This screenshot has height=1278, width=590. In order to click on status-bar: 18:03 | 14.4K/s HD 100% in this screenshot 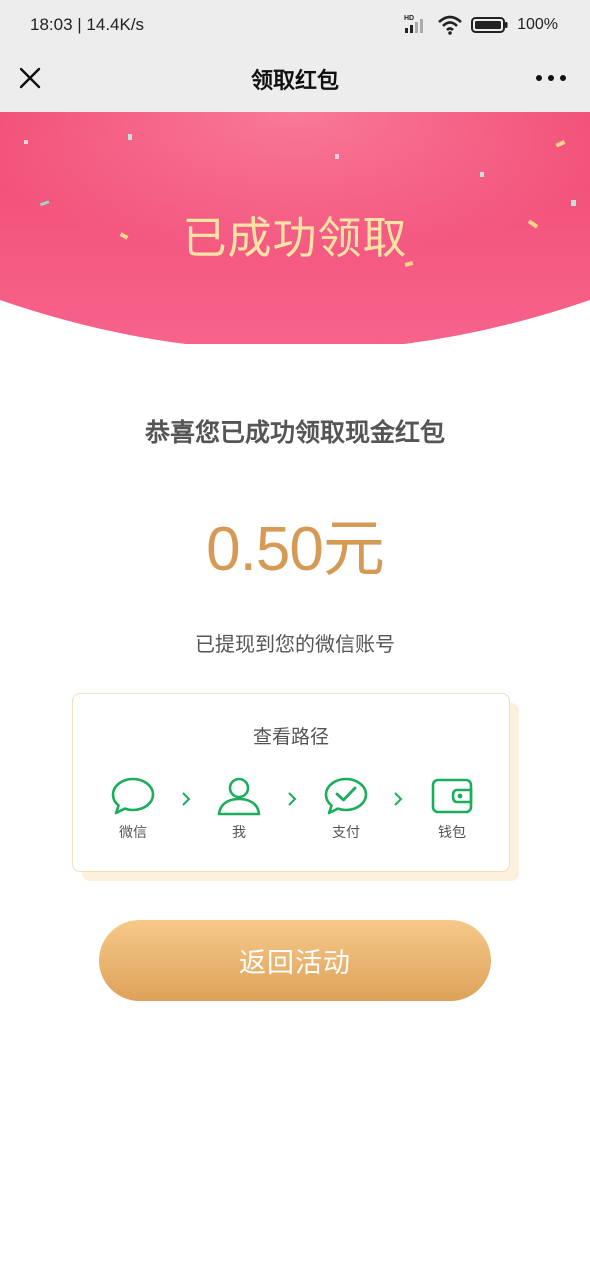, I will do `click(295, 26)`.